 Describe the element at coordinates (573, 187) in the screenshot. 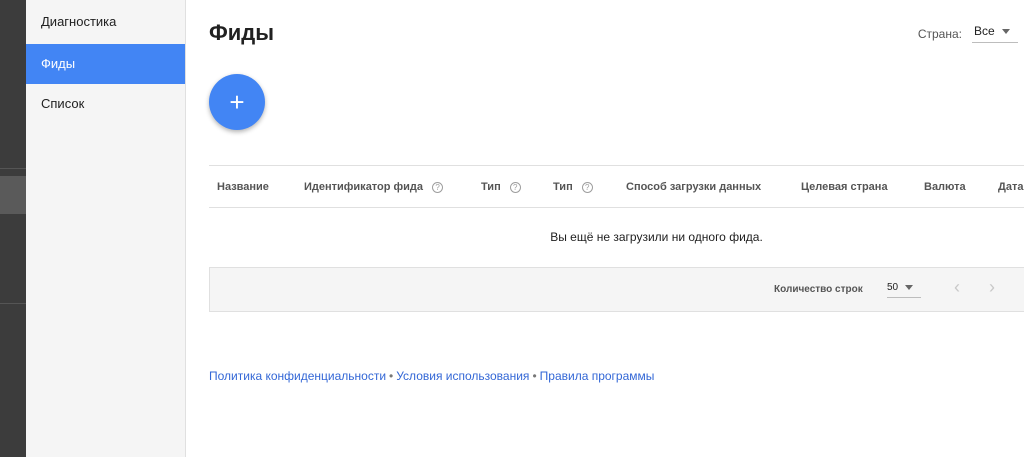

I see `column-header-type-2: Тип?` at that location.